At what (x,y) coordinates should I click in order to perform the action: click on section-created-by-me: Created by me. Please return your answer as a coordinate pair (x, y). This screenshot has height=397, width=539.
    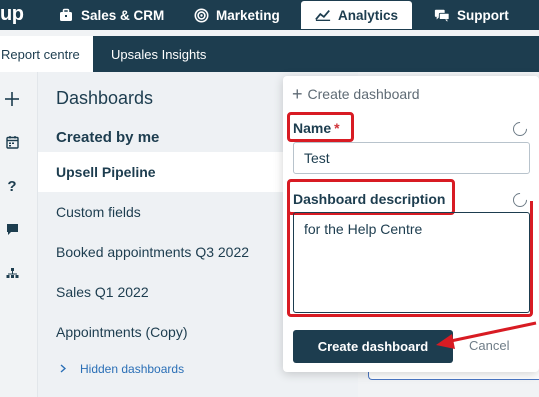
    Looking at the image, I should click on (108, 137).